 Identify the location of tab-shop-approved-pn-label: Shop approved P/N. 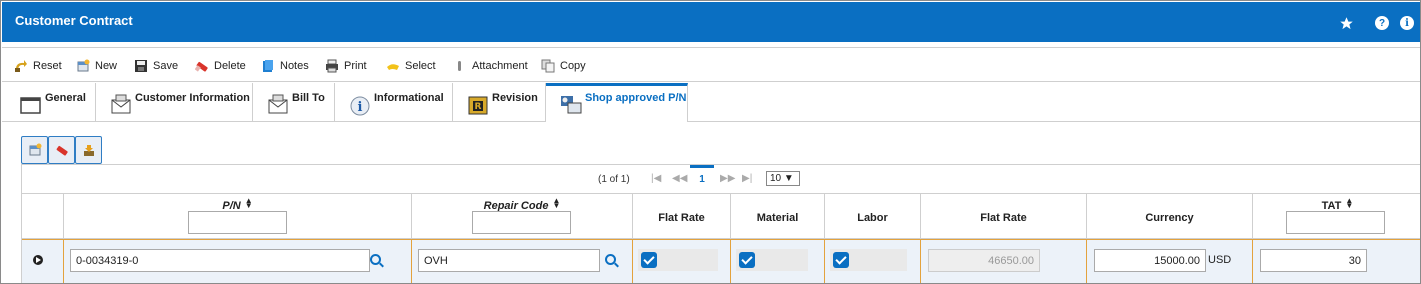
(636, 98).